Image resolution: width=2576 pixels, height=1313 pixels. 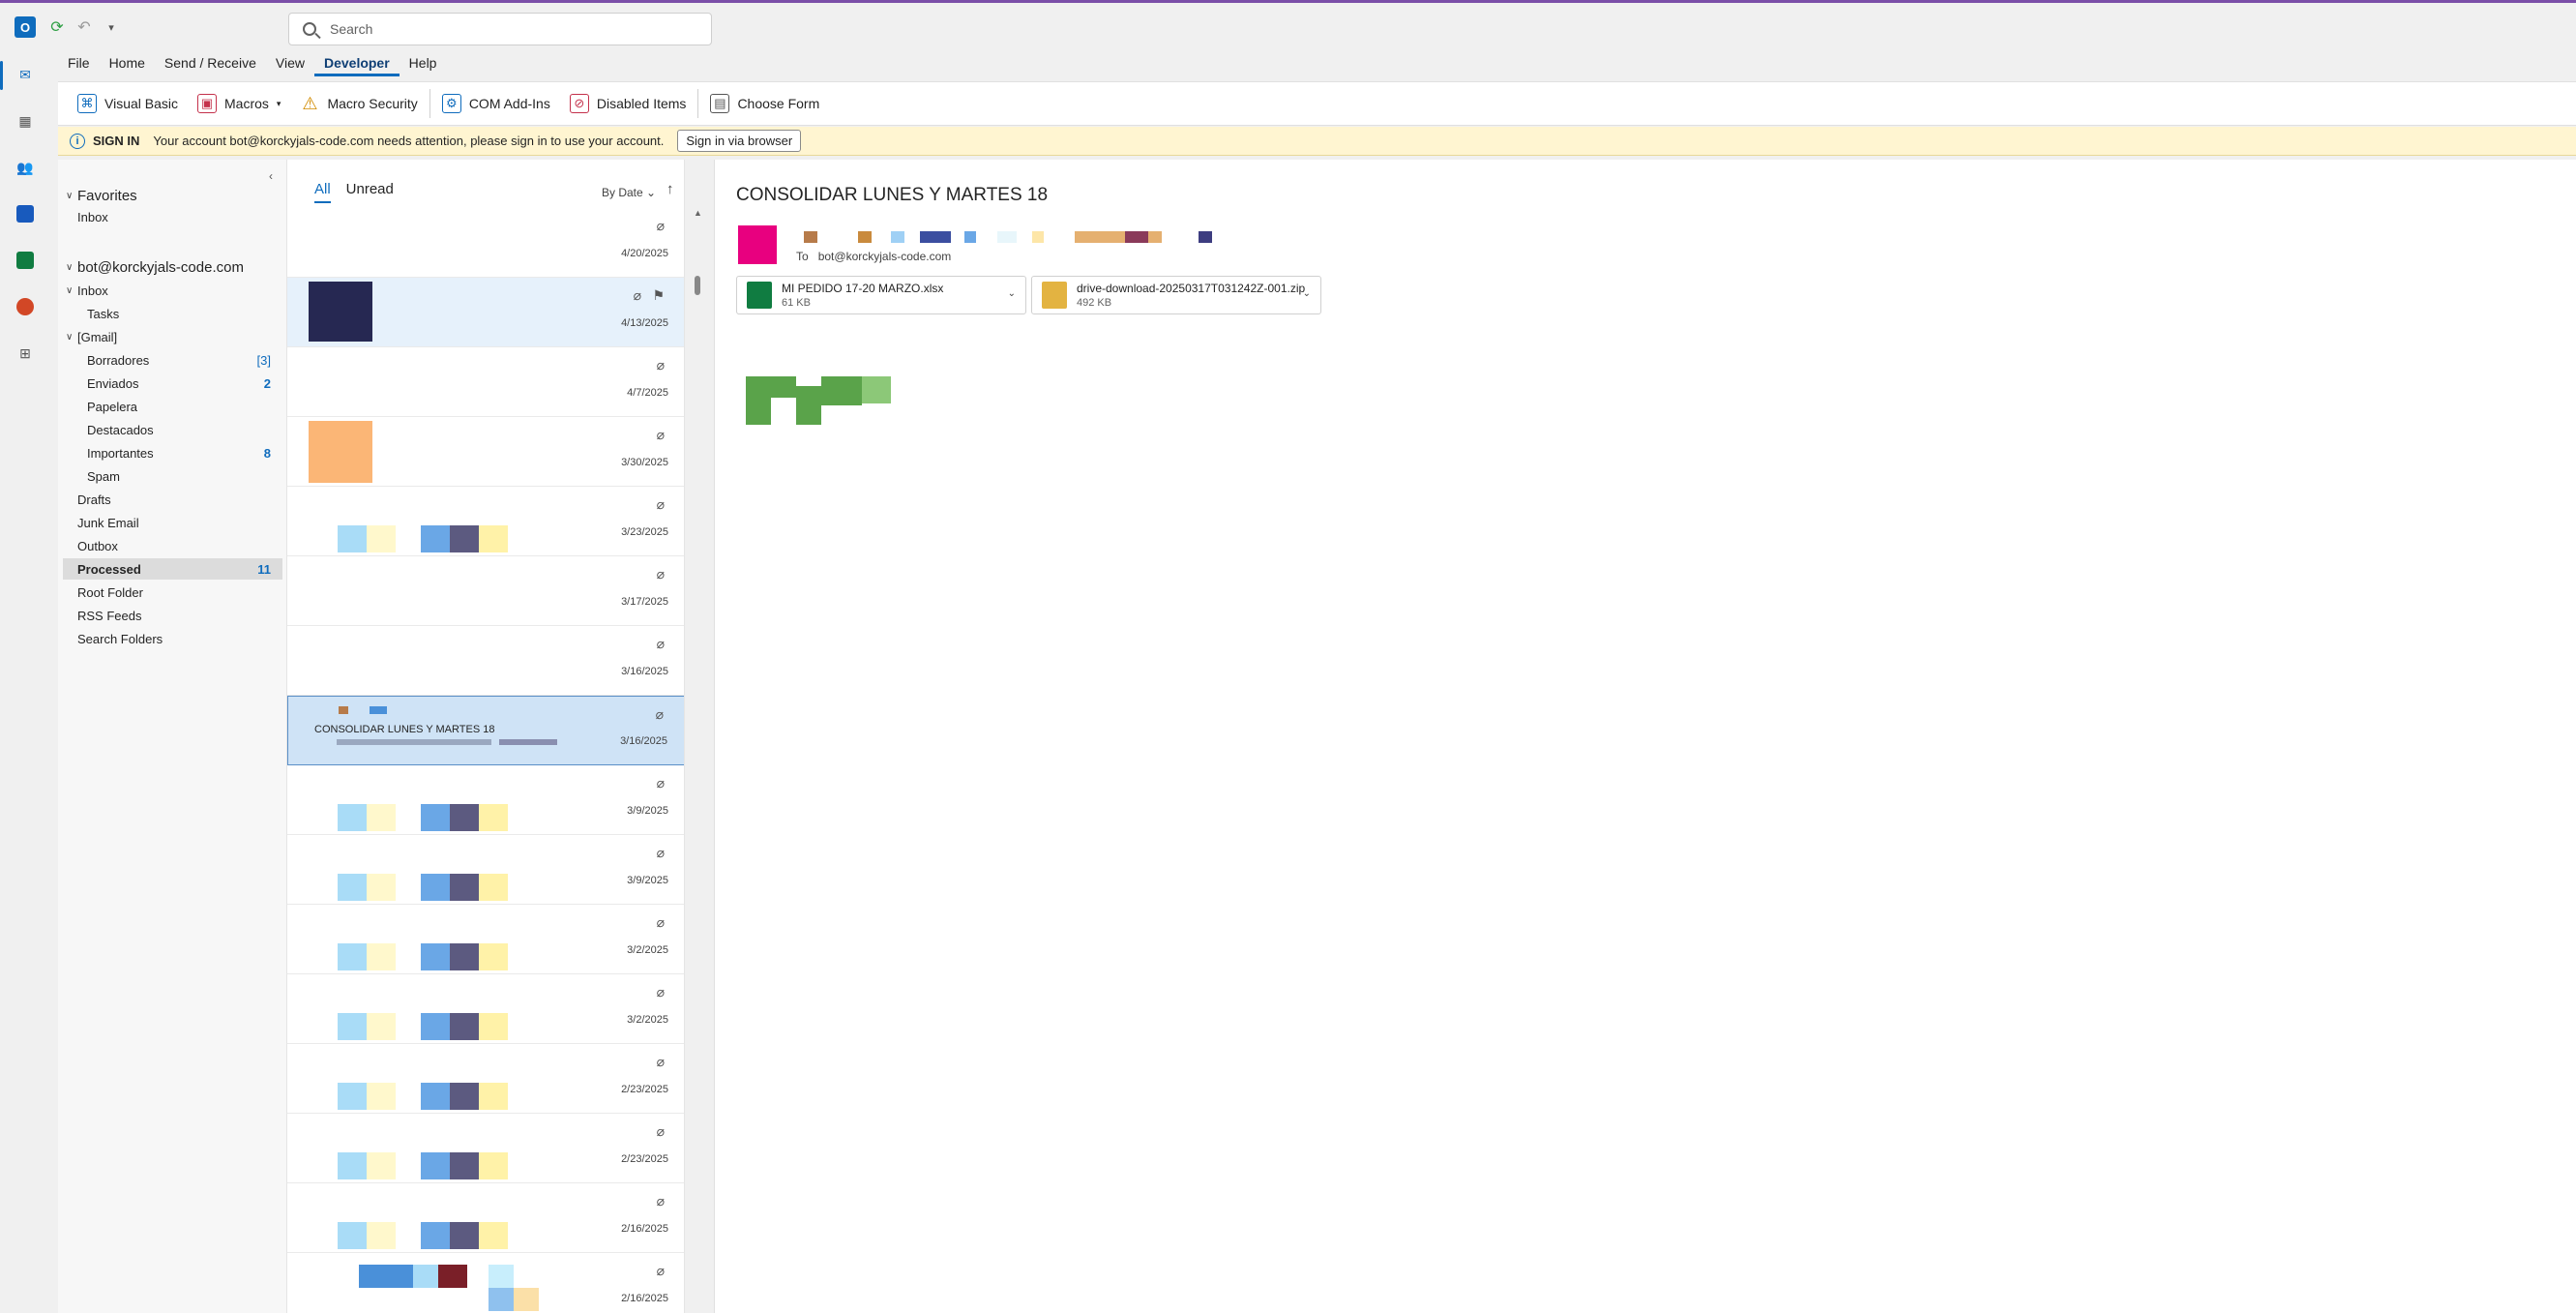 What do you see at coordinates (190, 216) in the screenshot?
I see `folder-favorites-inbox: Inbox` at bounding box center [190, 216].